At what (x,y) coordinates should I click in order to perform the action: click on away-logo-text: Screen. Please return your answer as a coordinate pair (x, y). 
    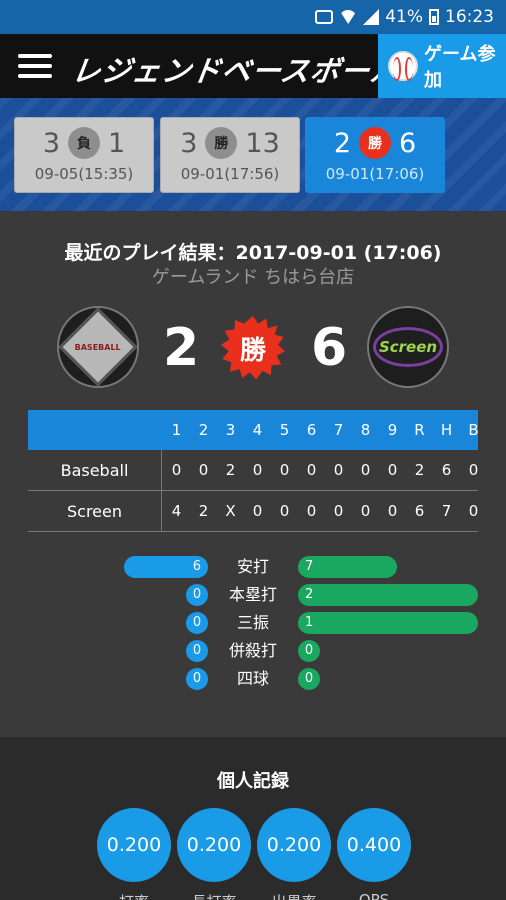
    Looking at the image, I should click on (408, 347).